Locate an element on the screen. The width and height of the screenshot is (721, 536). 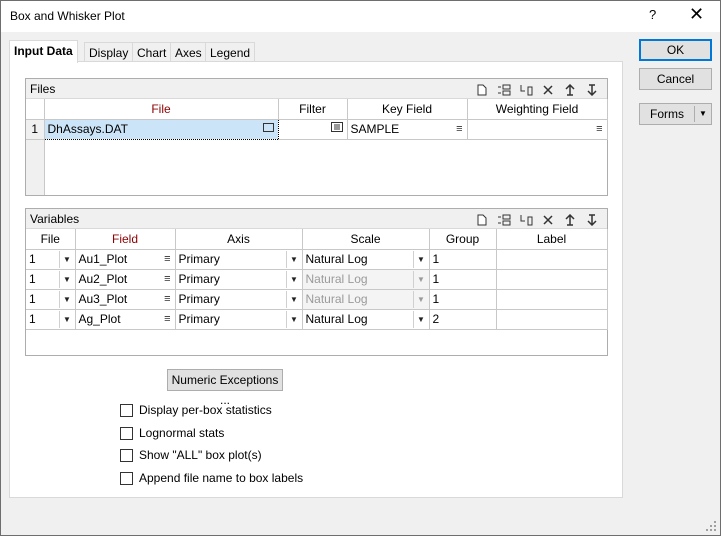
lognormal-stats-checkbox: Lognormal stats is located at coordinates (172, 433).